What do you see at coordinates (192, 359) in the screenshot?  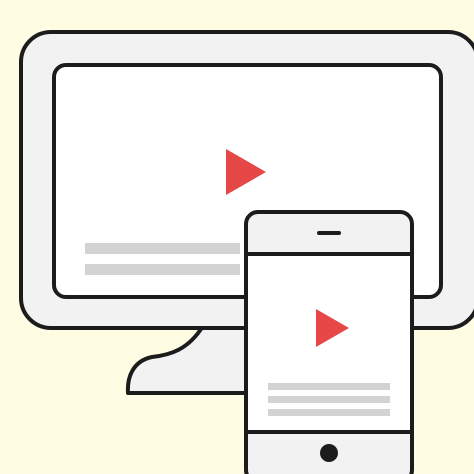 I see `monitor-stand` at bounding box center [192, 359].